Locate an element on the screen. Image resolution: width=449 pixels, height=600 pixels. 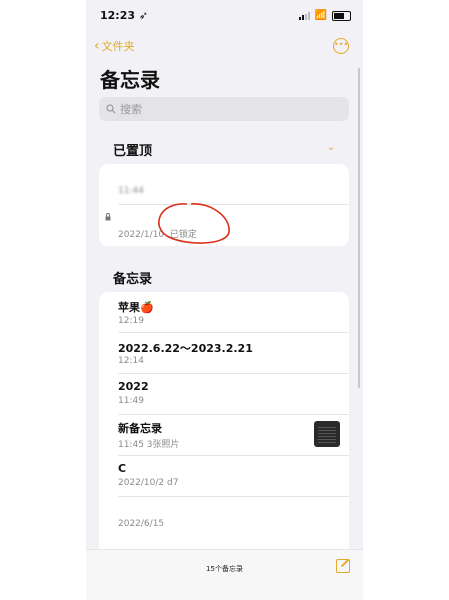
list-item: 苹果🍎 12:19 is located at coordinates (224, 312).